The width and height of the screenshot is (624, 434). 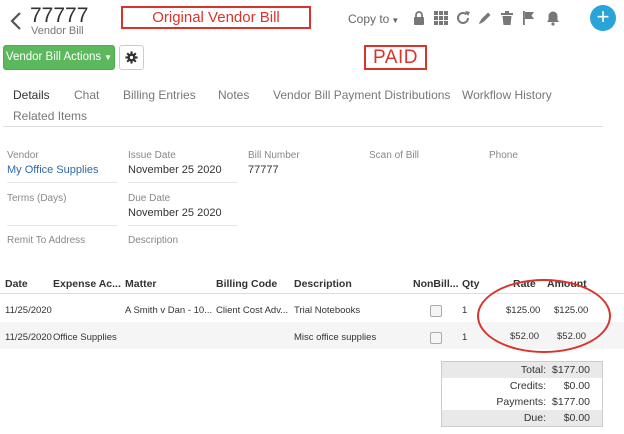 What do you see at coordinates (159, 95) in the screenshot?
I see `tab-billing-entries: Billing Entries` at bounding box center [159, 95].